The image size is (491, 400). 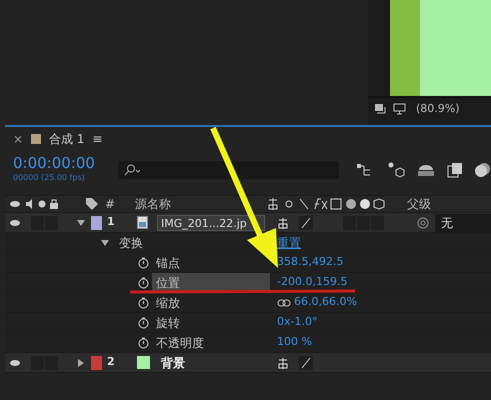 I want to click on timecode: 0:00:00:00, so click(x=60, y=163).